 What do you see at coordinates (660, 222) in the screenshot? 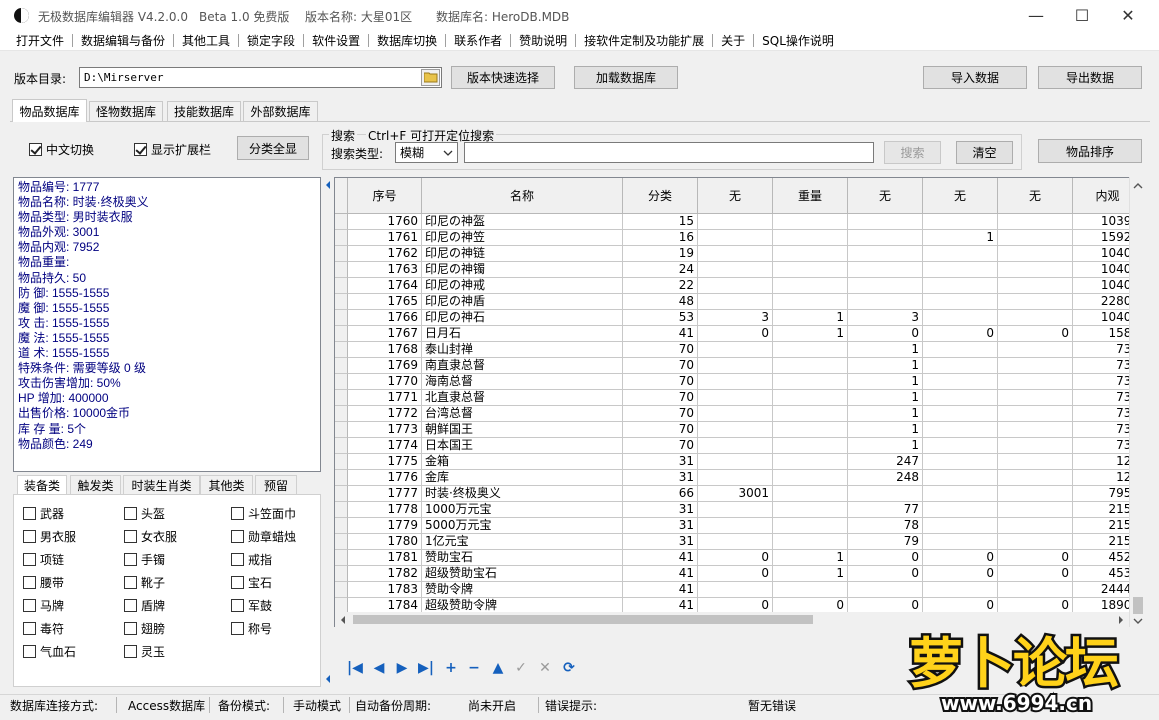
I see `table-cell: 15` at bounding box center [660, 222].